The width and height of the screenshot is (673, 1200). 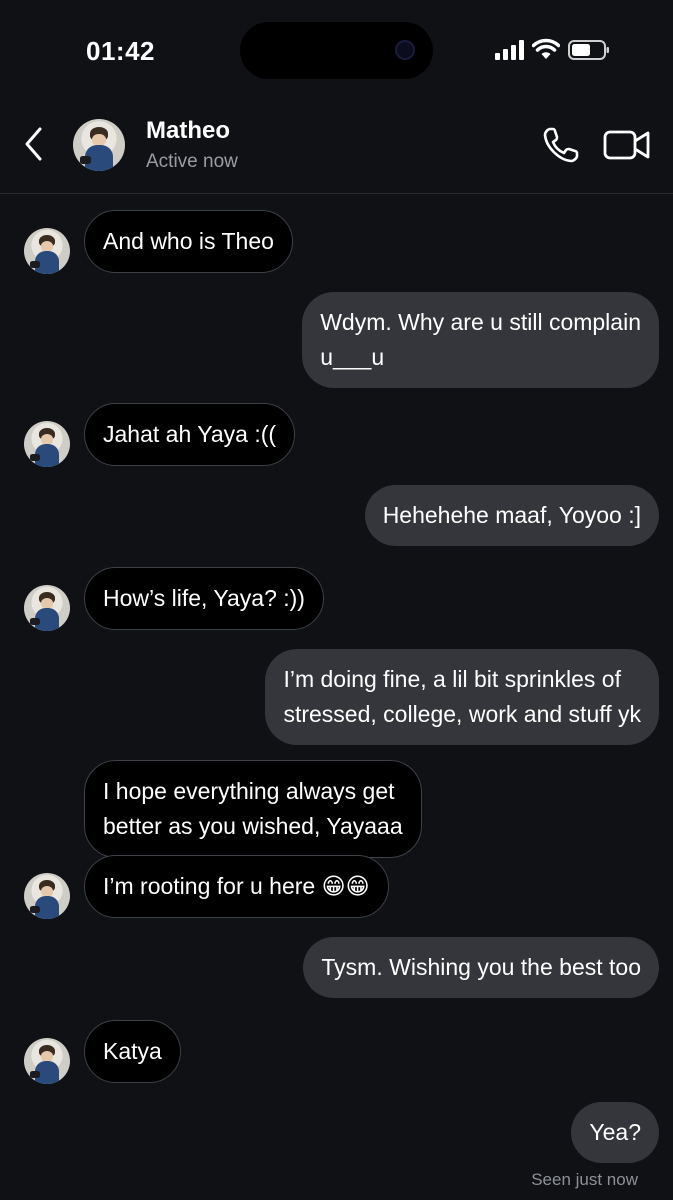 What do you see at coordinates (561, 145) in the screenshot?
I see `phone-icon` at bounding box center [561, 145].